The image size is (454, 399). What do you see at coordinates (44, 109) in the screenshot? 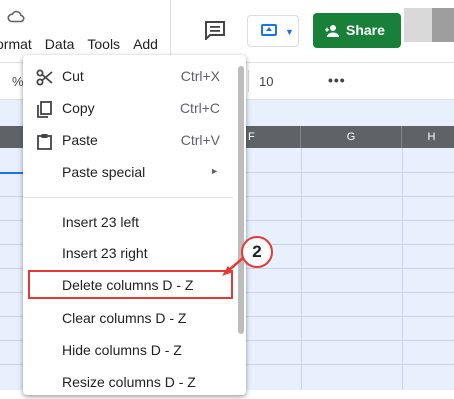
I see `copy-icon` at bounding box center [44, 109].